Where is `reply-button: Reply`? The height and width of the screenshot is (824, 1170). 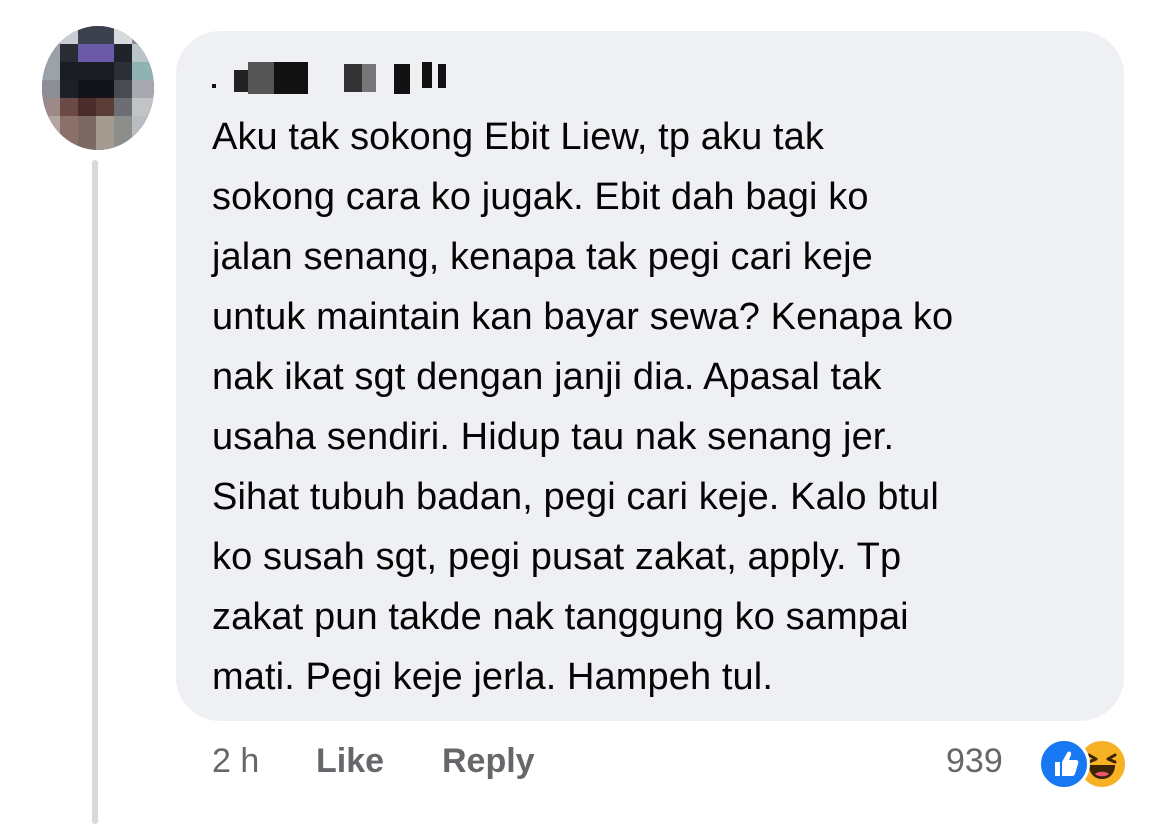
reply-button: Reply is located at coordinates (488, 761).